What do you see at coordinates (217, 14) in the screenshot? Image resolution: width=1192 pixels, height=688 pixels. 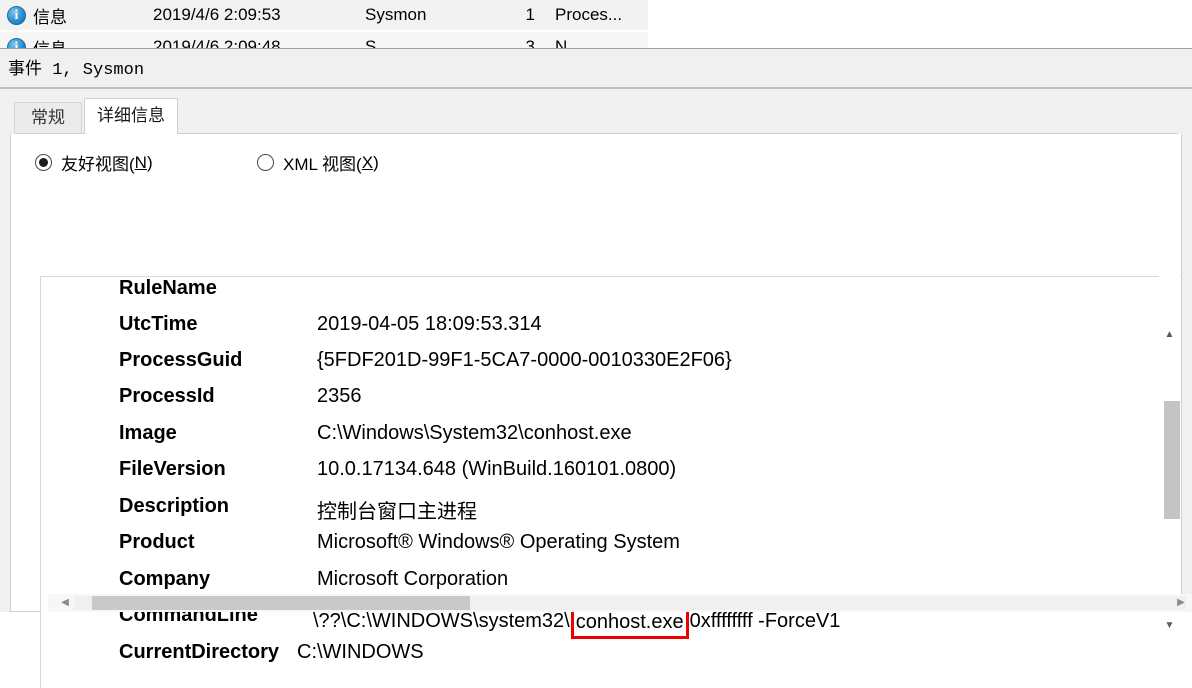 I see `event-datetime: 2019/4/6 2:09:53` at bounding box center [217, 14].